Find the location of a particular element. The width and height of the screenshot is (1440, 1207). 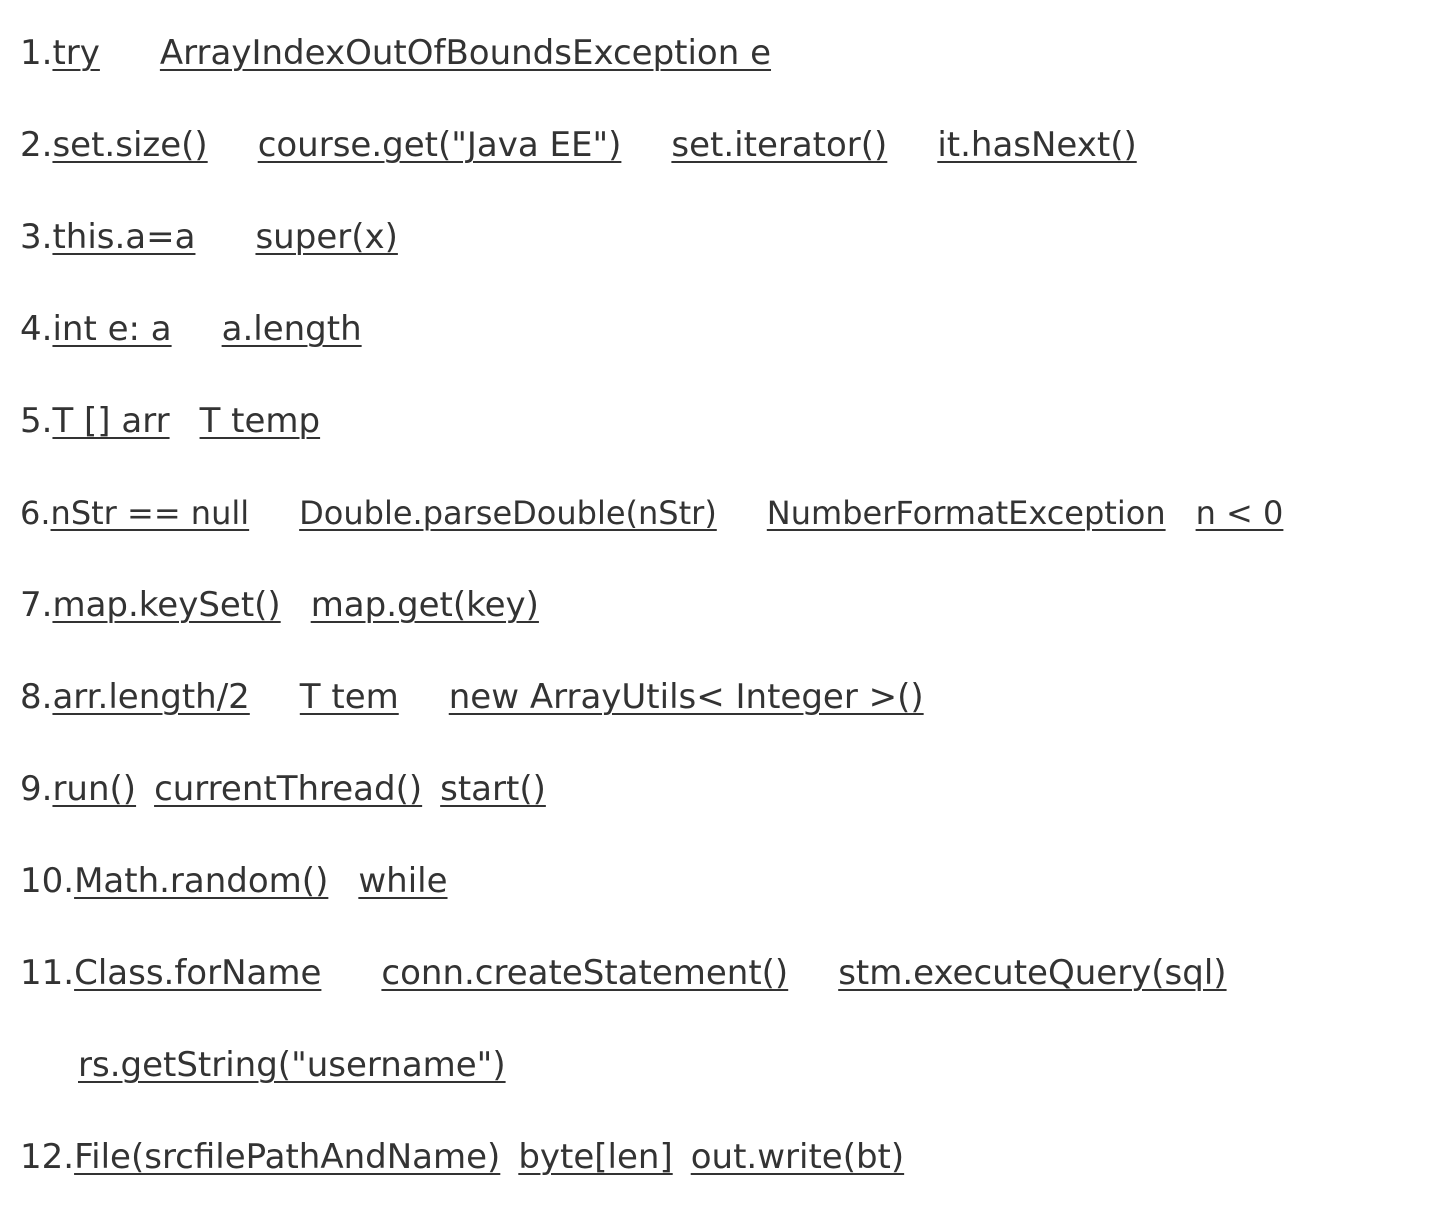

answer-blank: try is located at coordinates (76, 53).